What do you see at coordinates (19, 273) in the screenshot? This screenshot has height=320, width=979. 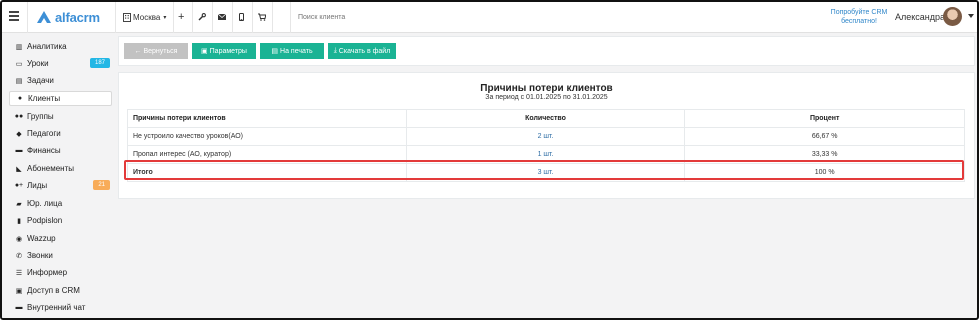 I see `list-icon: ☰` at bounding box center [19, 273].